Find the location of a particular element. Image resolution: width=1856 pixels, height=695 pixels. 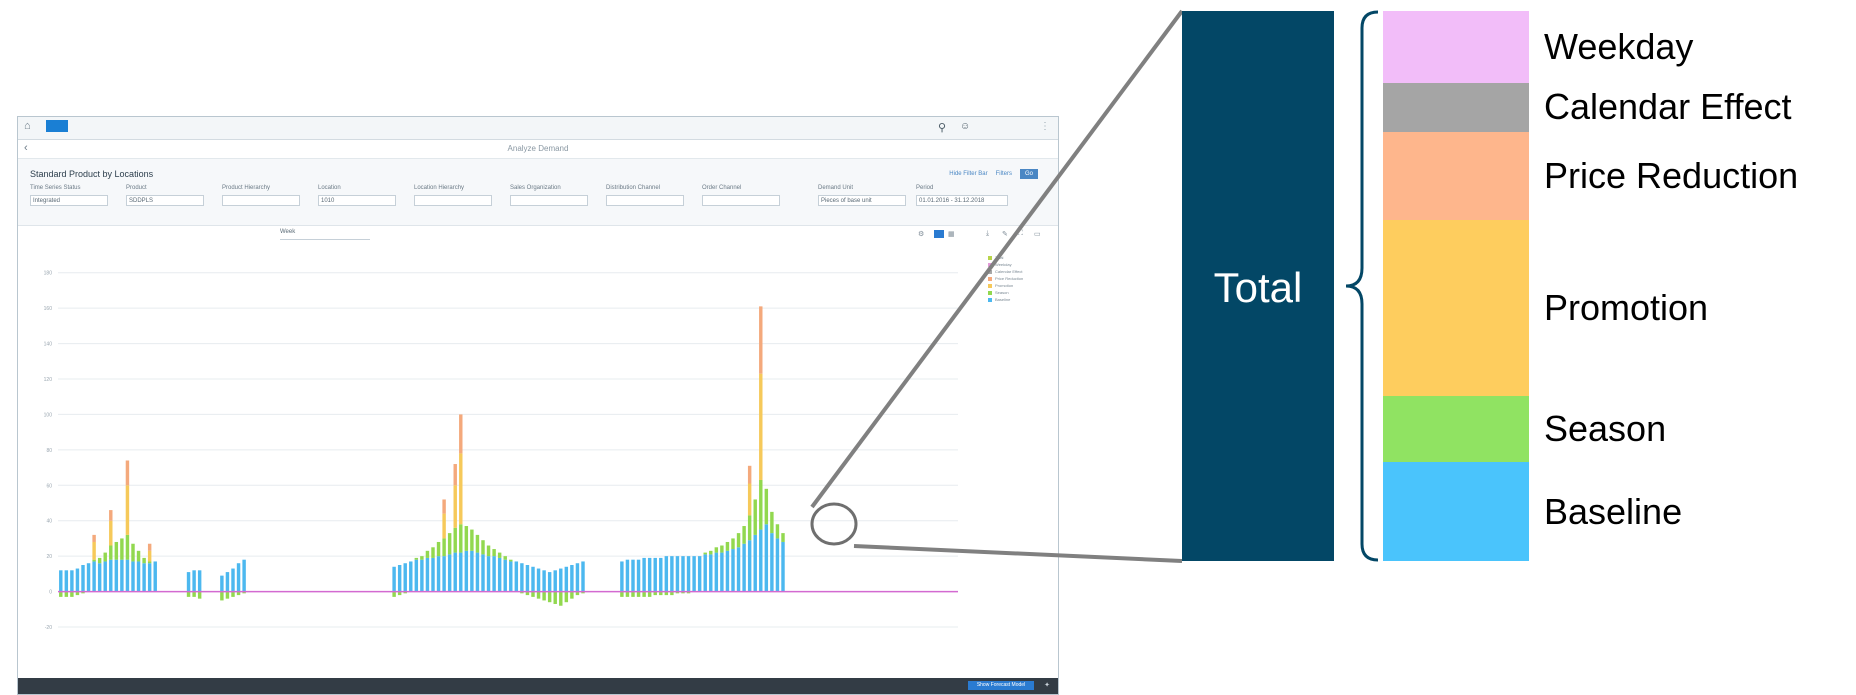

component-label: Calendar Effect is located at coordinates (1668, 107).